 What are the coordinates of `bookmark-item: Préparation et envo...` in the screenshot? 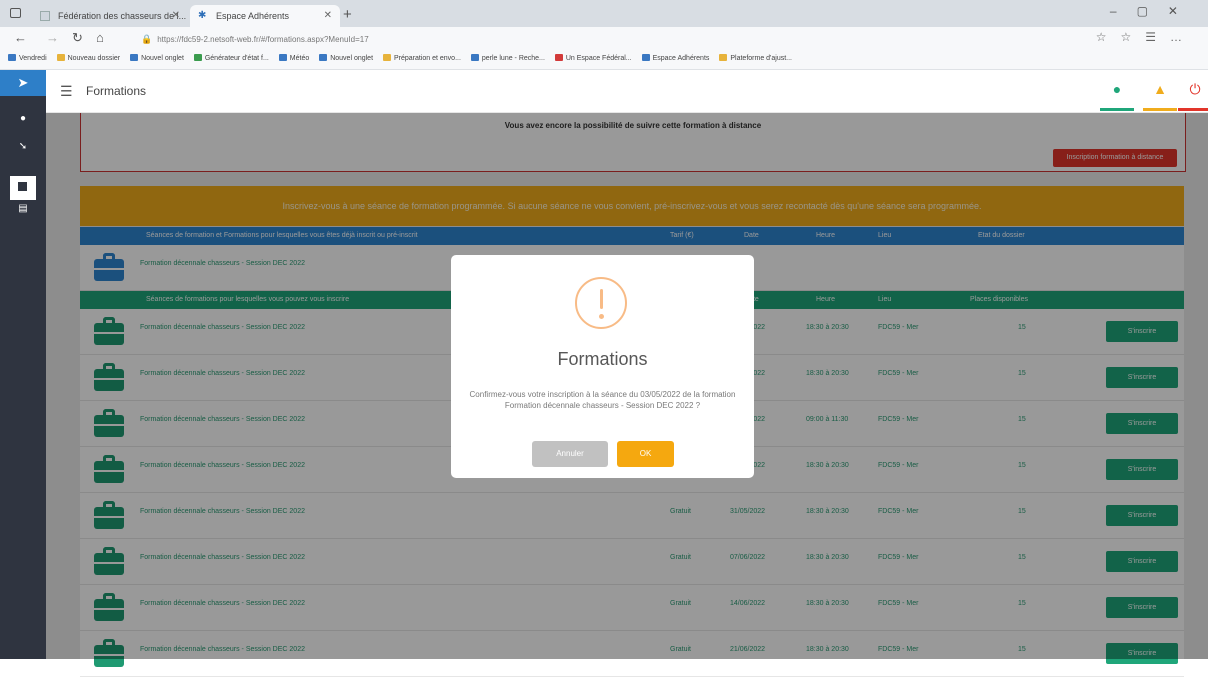 It's located at (421, 59).